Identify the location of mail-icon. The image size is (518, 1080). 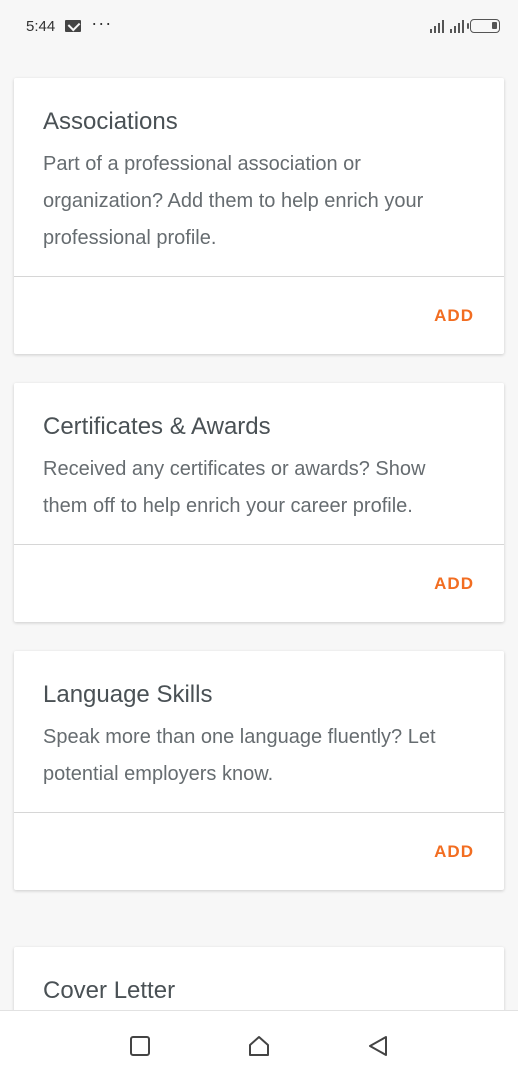
(73, 26).